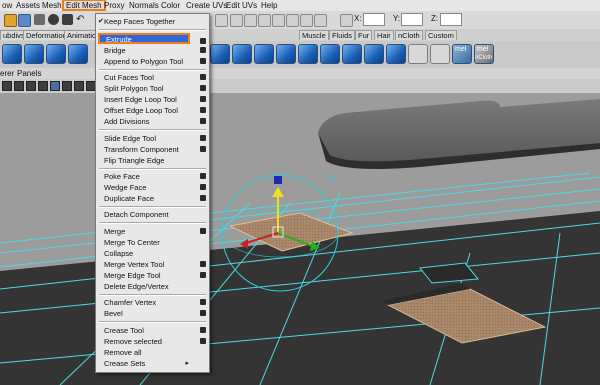  What do you see at coordinates (440, 54) in the screenshot?
I see `checker-uv-icon` at bounding box center [440, 54].